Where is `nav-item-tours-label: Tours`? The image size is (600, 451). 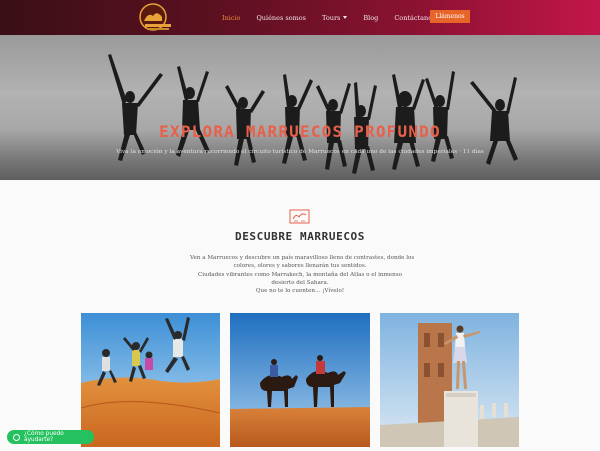
nav-item-tours-label: Tours is located at coordinates (331, 17).